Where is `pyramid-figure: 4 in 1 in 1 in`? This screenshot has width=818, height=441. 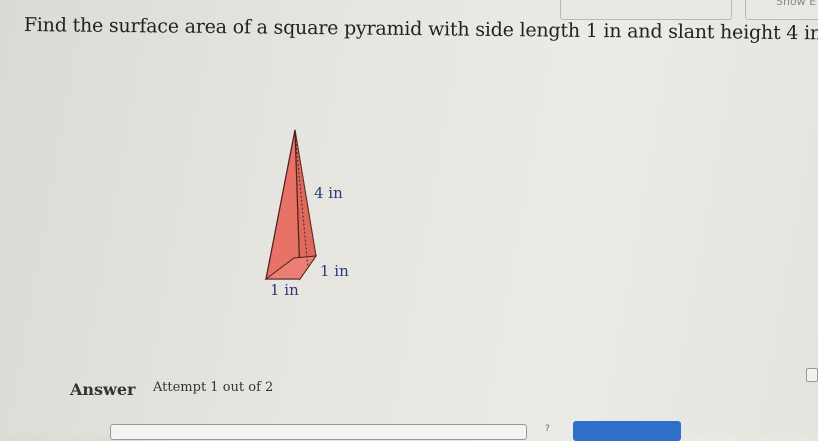
pyramid-figure: 4 in 1 in 1 in is located at coordinates (306, 213).